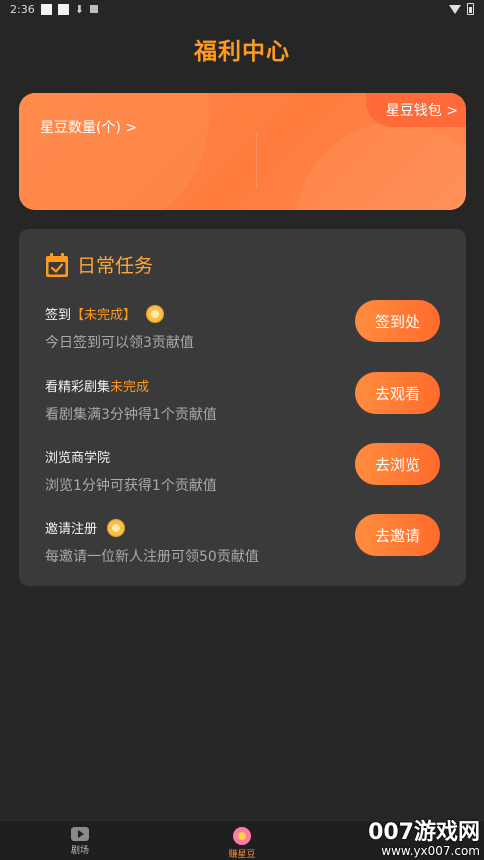 The image size is (484, 860). I want to click on settings-icon, so click(93, 9).